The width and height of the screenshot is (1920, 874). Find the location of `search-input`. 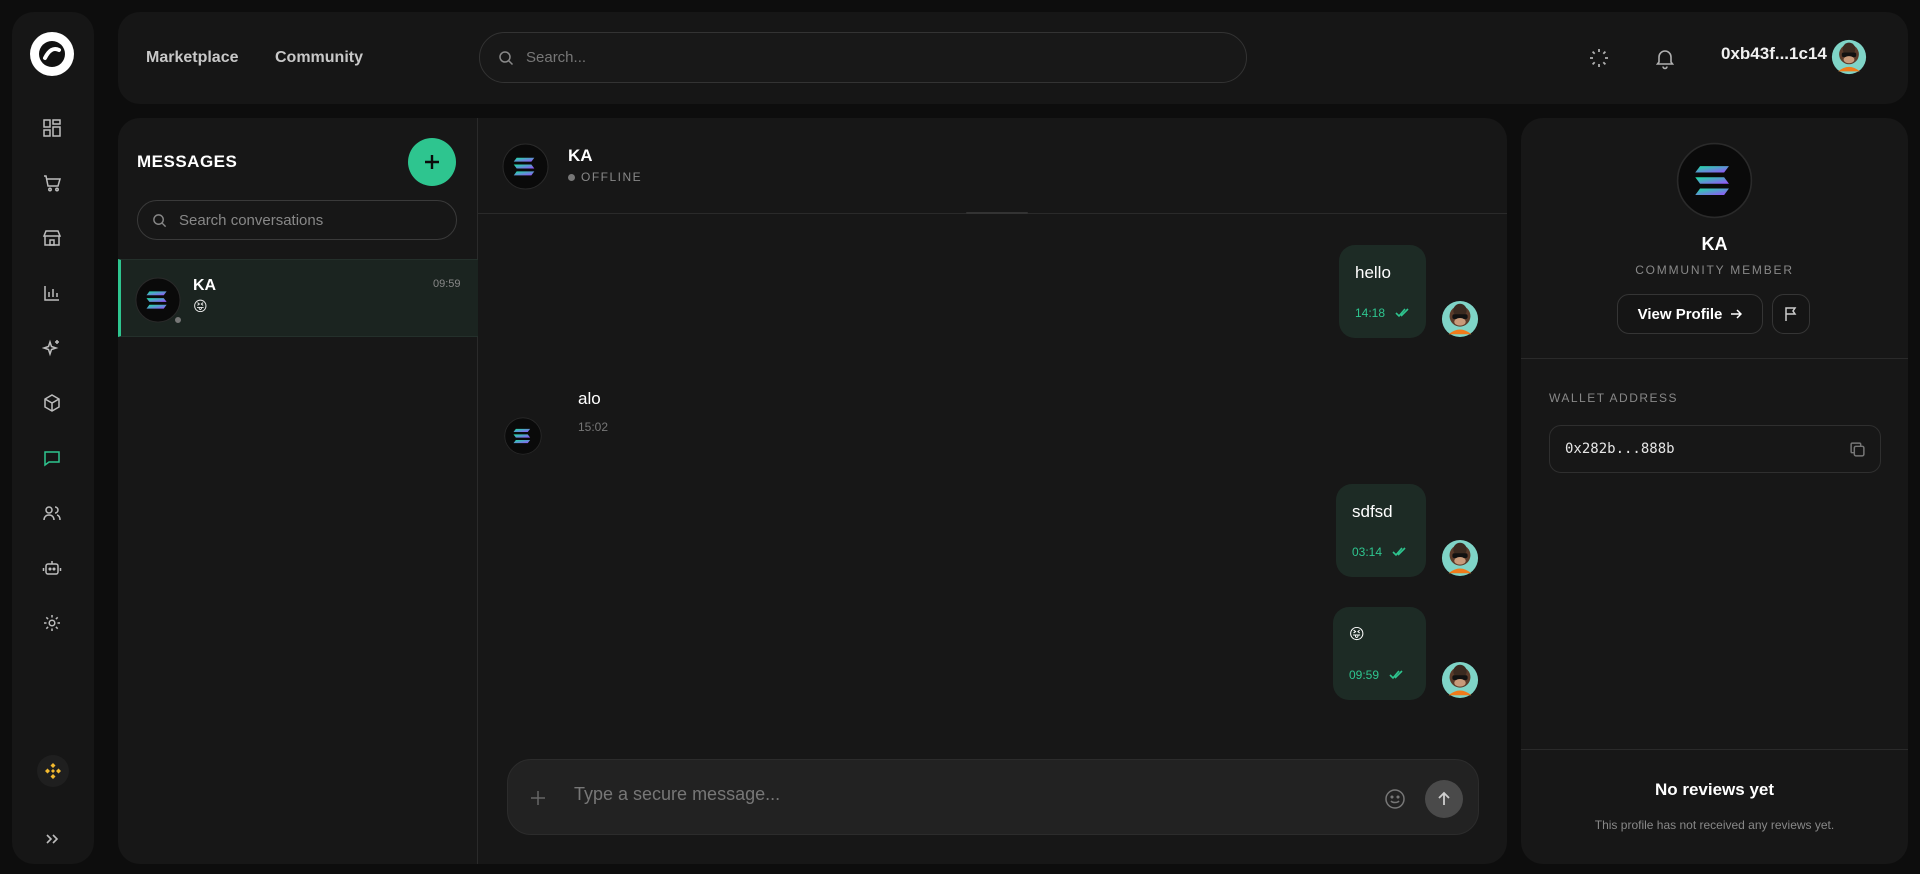

search-input is located at coordinates (866, 57).